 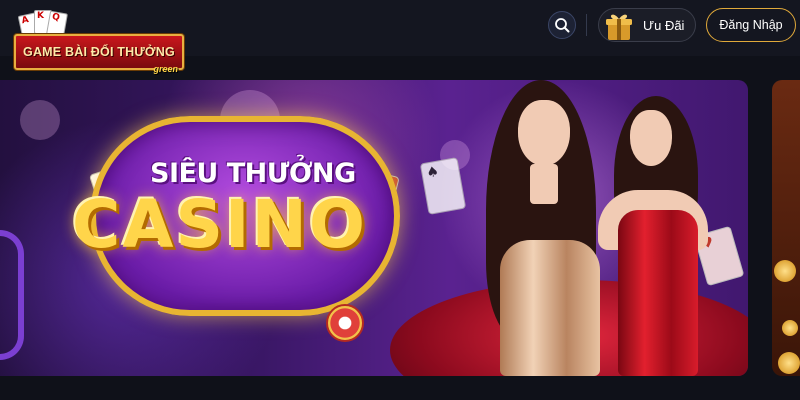 I want to click on logo-banner: GAME BÀI ĐỔI THƯỞNG green, so click(x=99, y=54).